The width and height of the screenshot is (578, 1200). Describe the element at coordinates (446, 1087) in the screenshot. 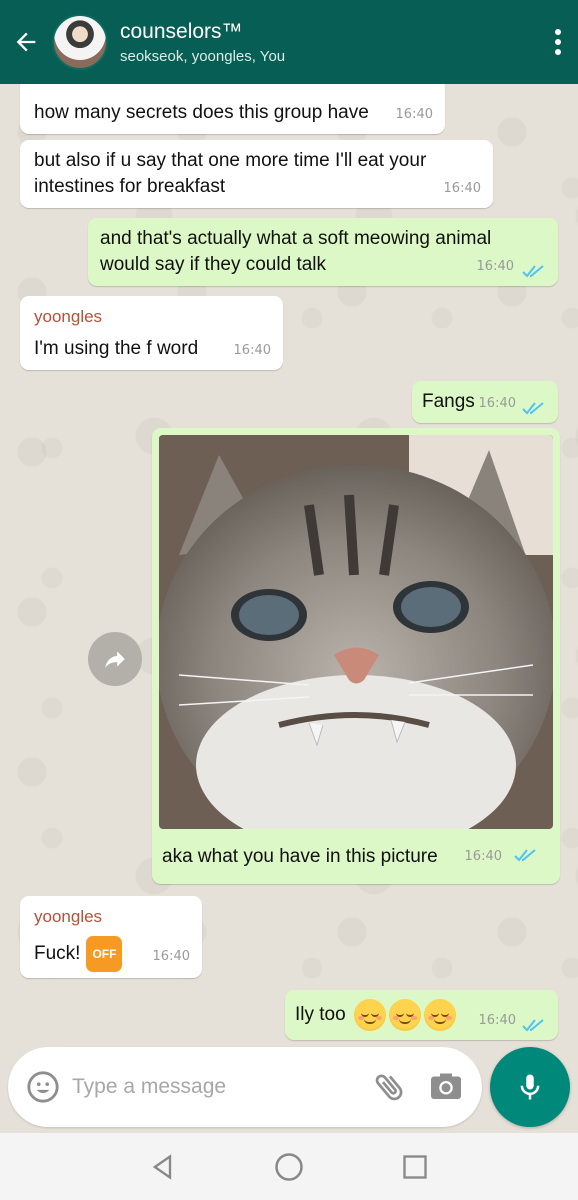

I see `camera-icon` at that location.